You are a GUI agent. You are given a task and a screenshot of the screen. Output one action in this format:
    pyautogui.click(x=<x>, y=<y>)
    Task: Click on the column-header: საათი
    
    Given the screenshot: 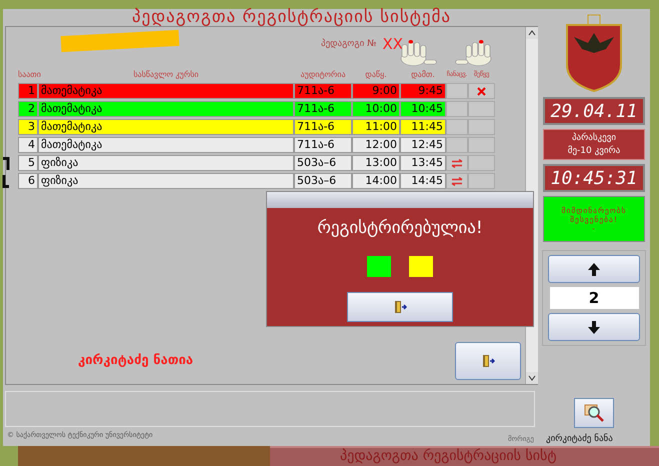 What is the action you would take?
    pyautogui.click(x=28, y=74)
    